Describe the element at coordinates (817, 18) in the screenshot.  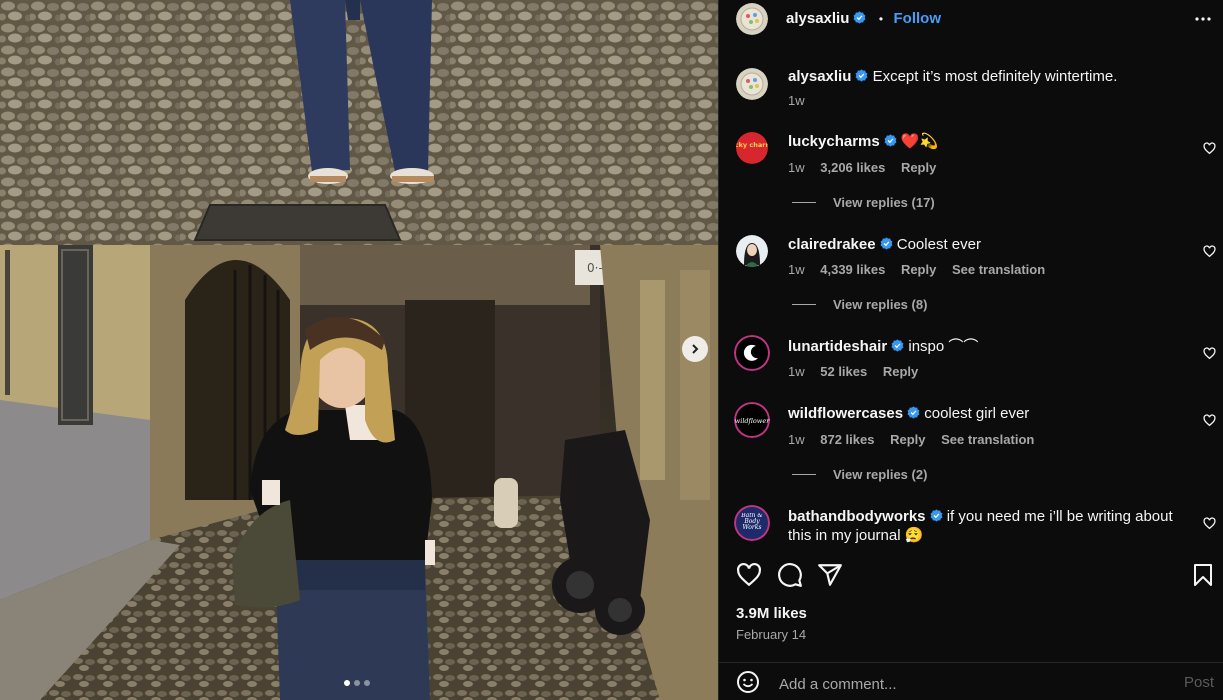
I see `author-username: alysaxliu` at that location.